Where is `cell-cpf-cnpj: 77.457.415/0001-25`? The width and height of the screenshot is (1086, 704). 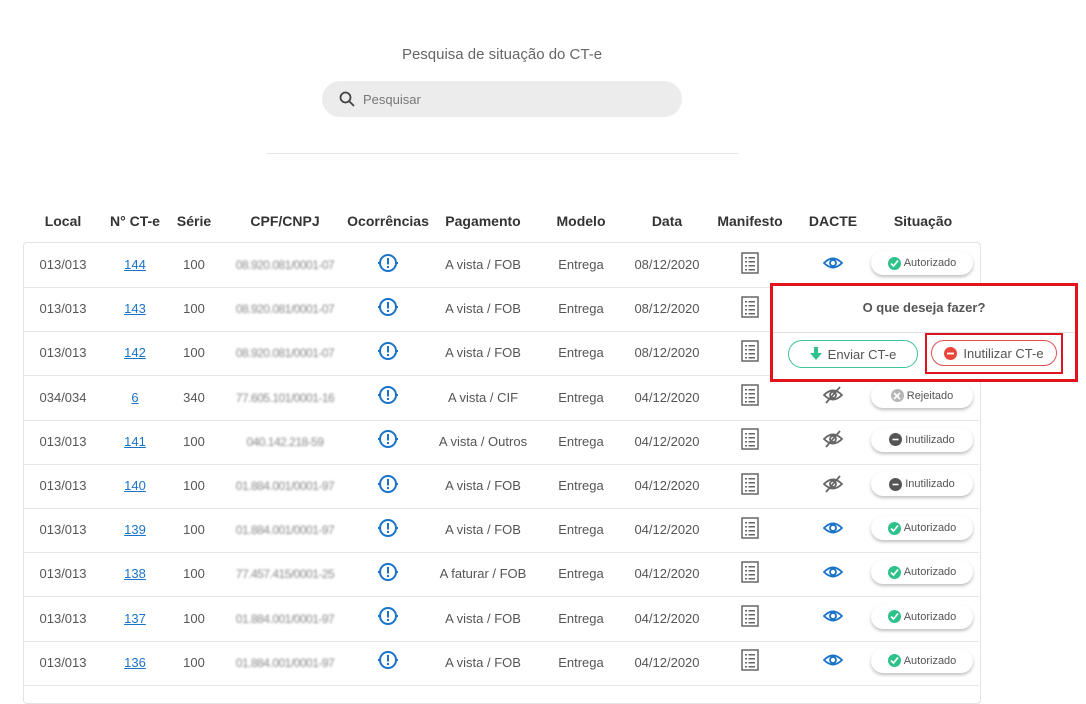 cell-cpf-cnpj: 77.457.415/0001-25 is located at coordinates (285, 574).